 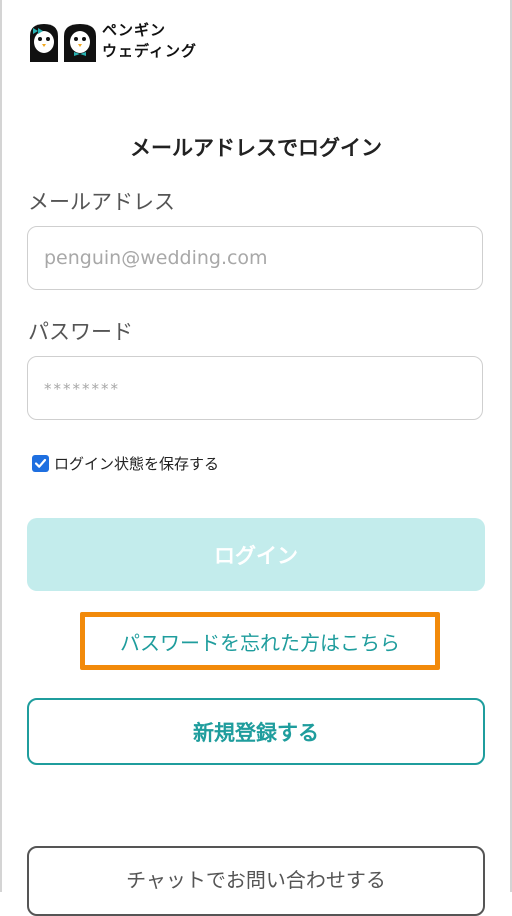 What do you see at coordinates (137, 463) in the screenshot?
I see `remember-label: ログイン状態を保存する` at bounding box center [137, 463].